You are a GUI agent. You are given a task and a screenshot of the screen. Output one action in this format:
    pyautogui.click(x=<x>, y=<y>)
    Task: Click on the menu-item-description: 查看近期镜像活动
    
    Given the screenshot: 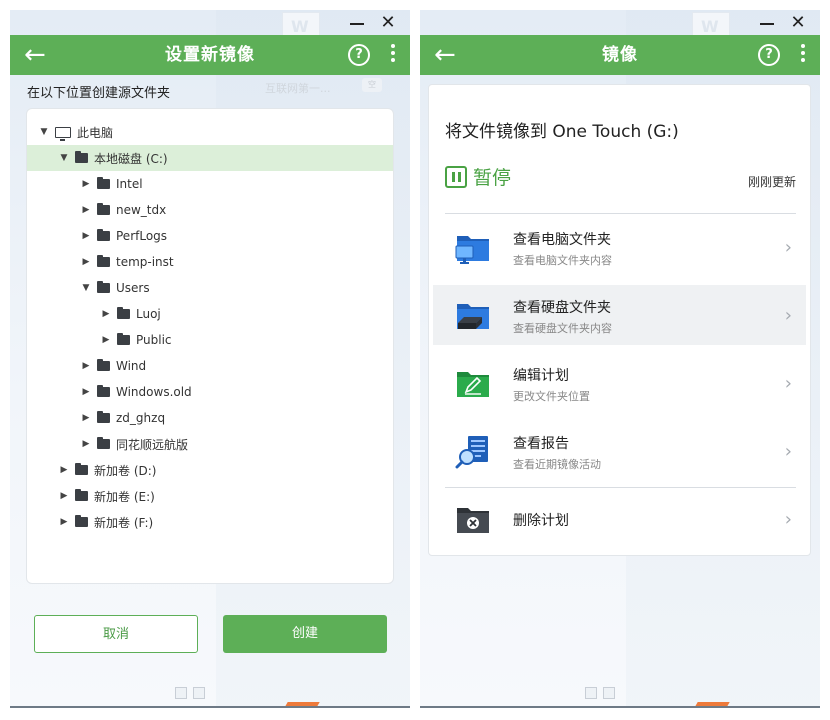 What is the action you would take?
    pyautogui.click(x=557, y=464)
    